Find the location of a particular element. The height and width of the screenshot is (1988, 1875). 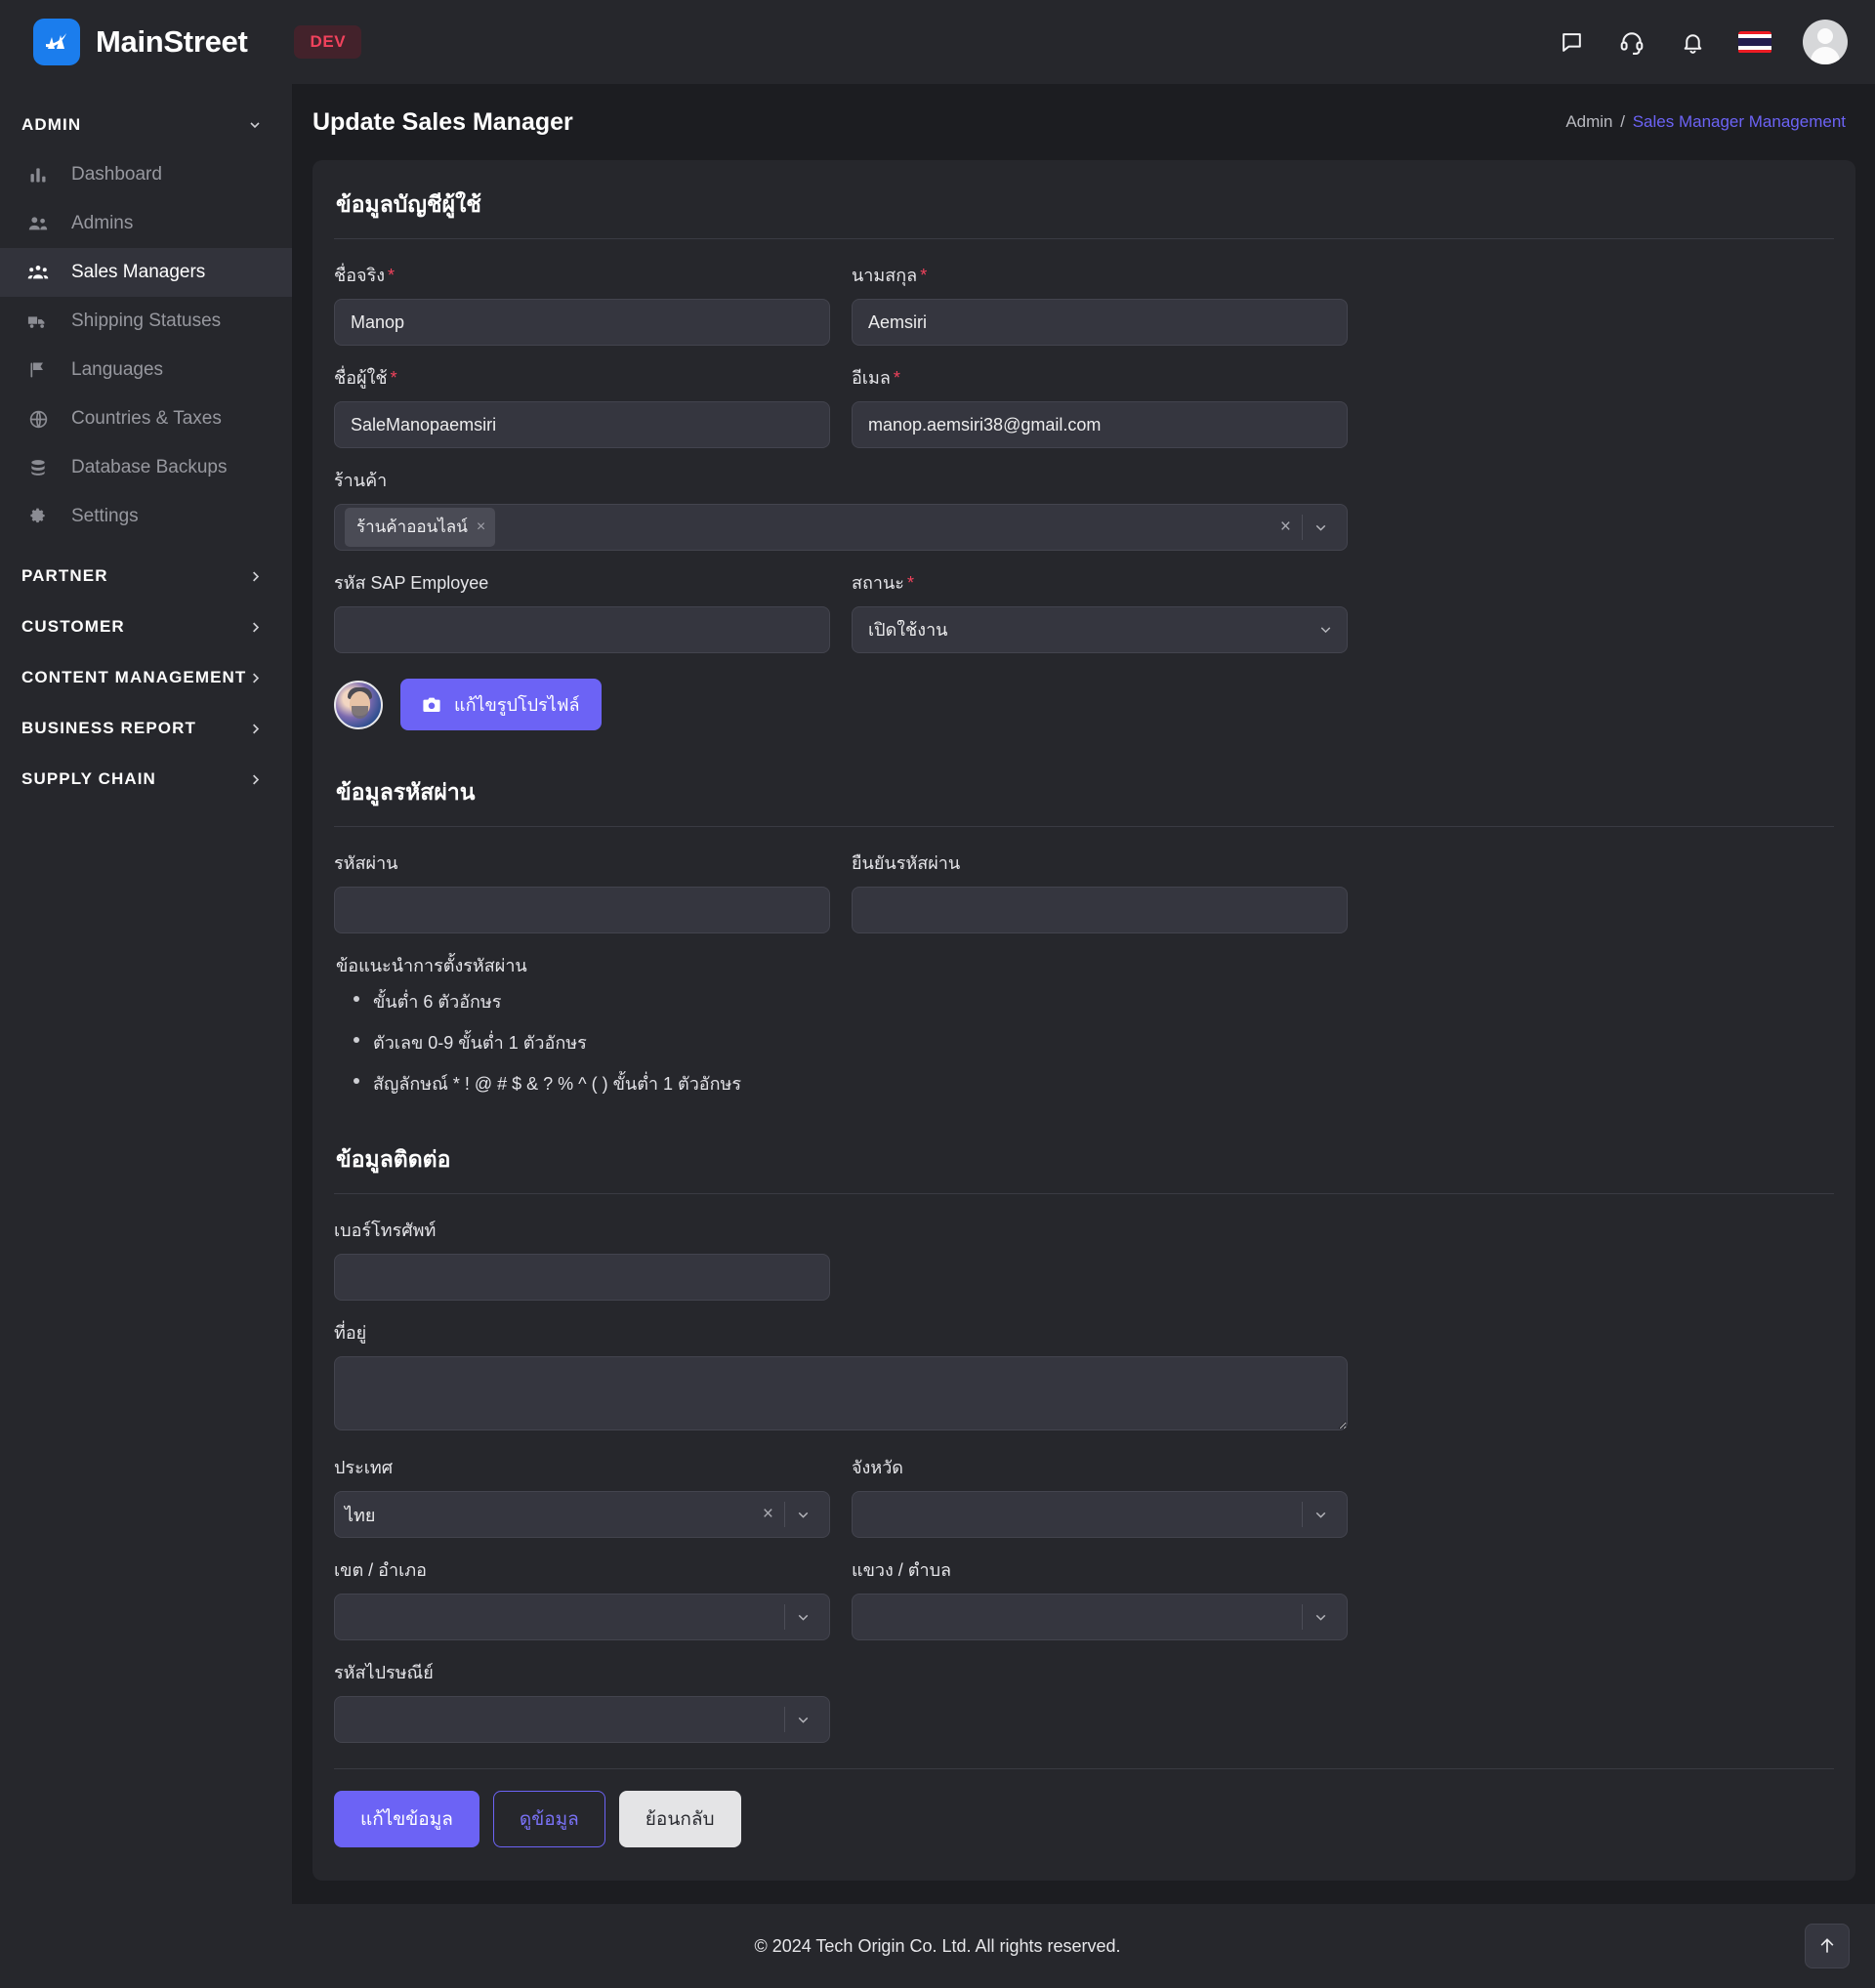

sidebar-item-label: Countries & Taxes is located at coordinates (146, 418).